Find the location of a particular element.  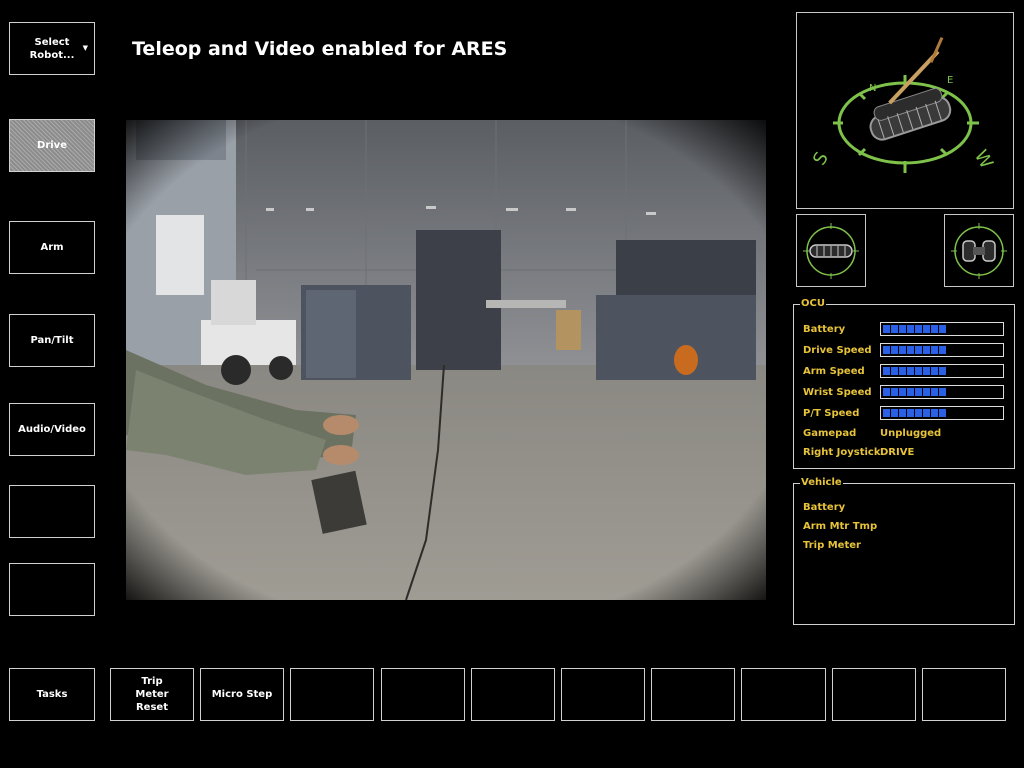

arm-mode-button: Arm is located at coordinates (52, 247).